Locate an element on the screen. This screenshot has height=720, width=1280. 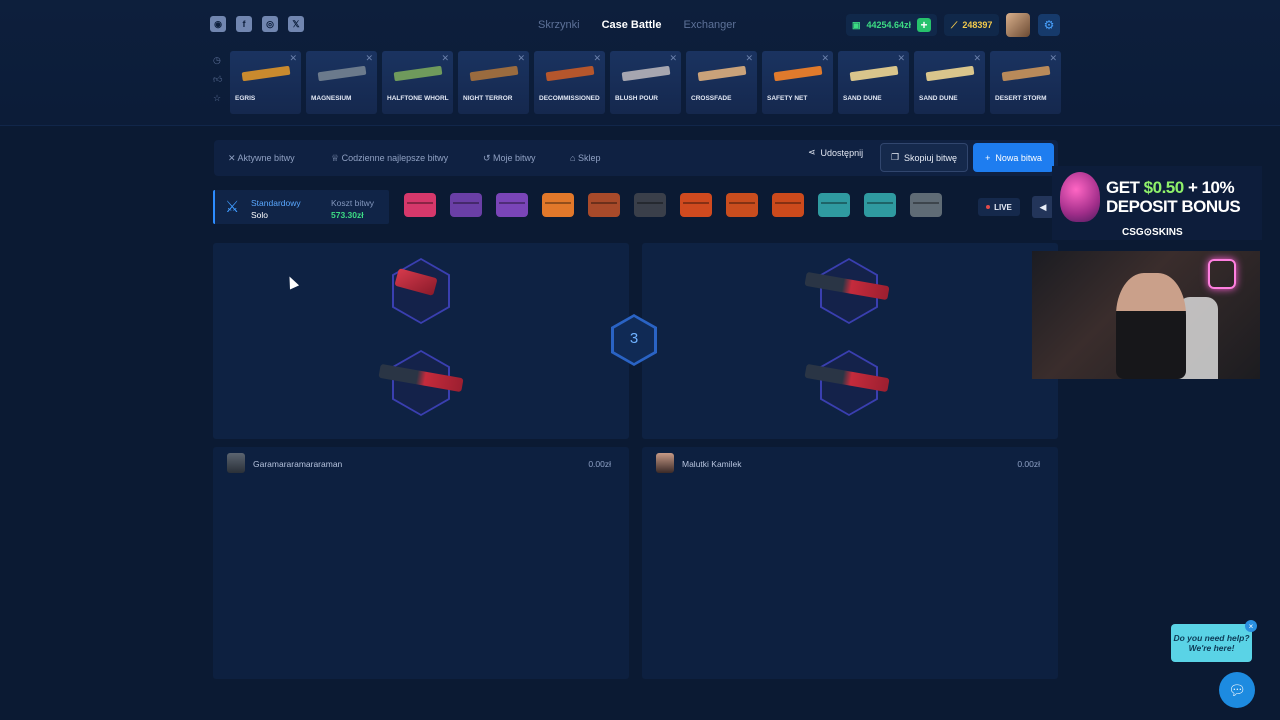
discord-icon: ◉ is located at coordinates (218, 24).